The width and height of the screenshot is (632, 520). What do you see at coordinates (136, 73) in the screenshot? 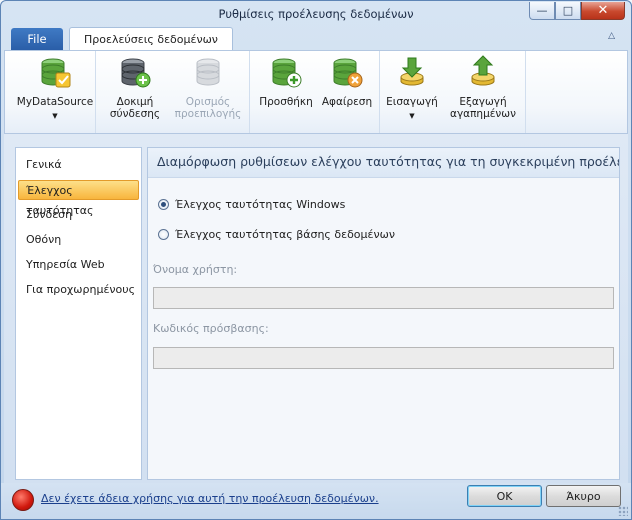
I see `database-test-icon` at bounding box center [136, 73].